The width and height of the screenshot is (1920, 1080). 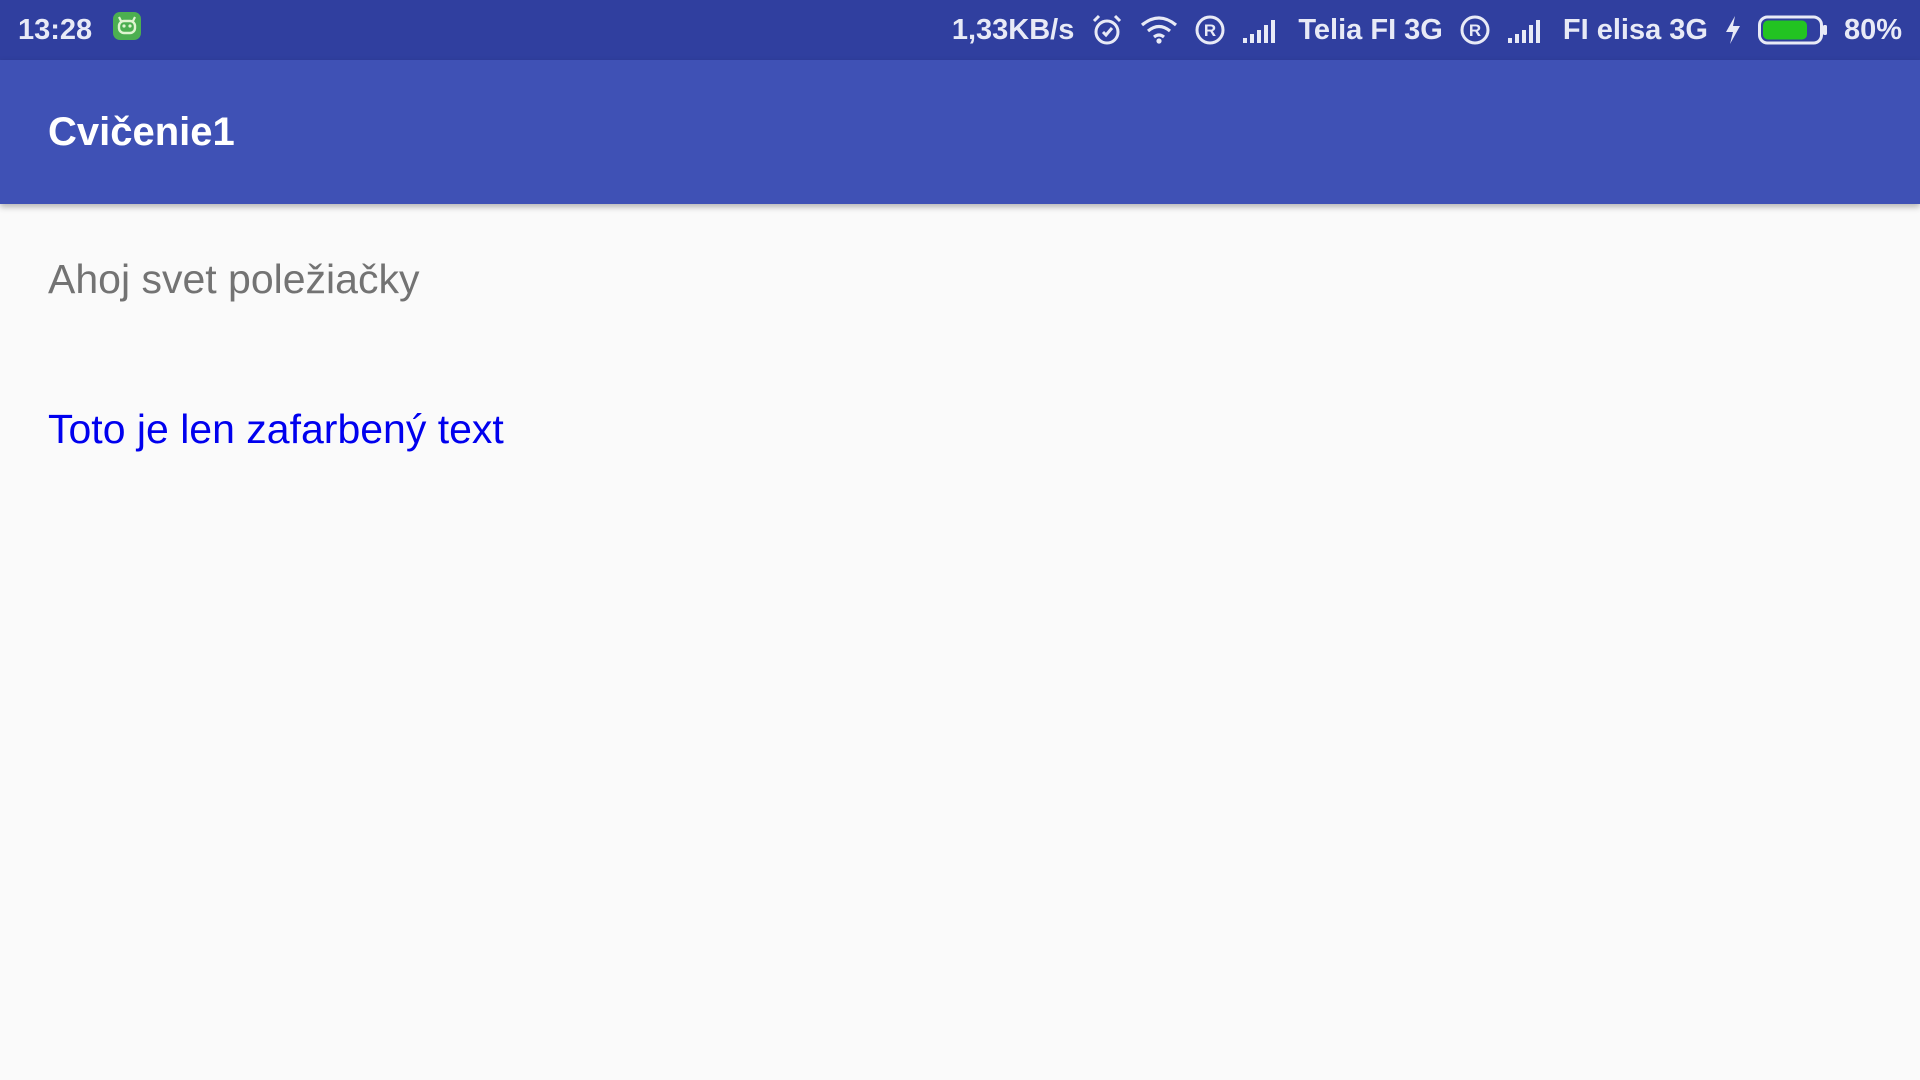 What do you see at coordinates (1733, 30) in the screenshot?
I see `charging-bolt-icon` at bounding box center [1733, 30].